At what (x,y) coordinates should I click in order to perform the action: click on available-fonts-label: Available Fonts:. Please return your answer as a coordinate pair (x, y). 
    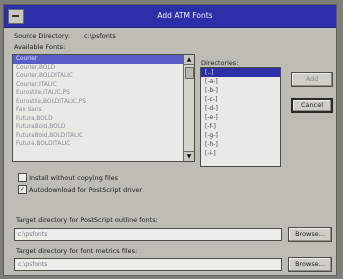
    Looking at the image, I should click on (40, 47).